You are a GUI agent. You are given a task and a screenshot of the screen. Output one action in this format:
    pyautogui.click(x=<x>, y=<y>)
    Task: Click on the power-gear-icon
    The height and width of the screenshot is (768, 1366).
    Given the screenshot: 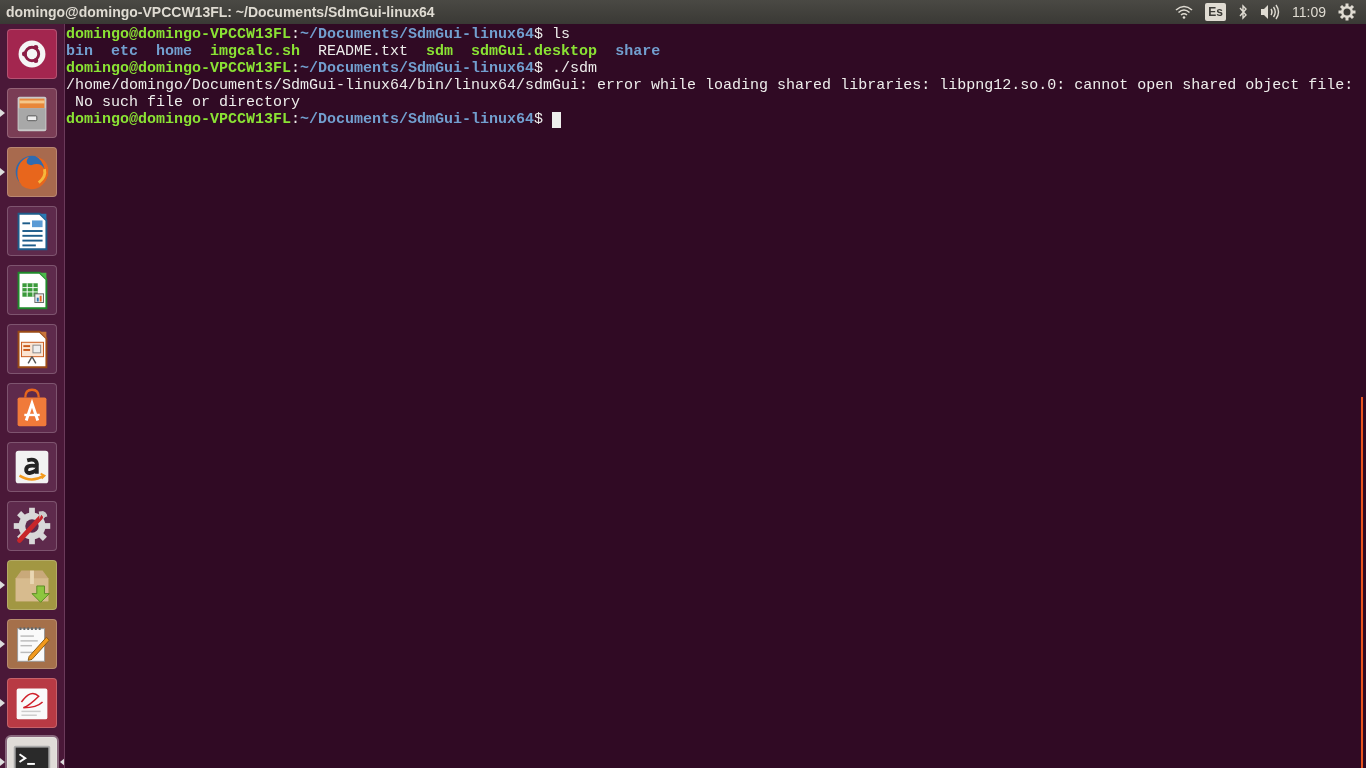 What is the action you would take?
    pyautogui.click(x=1347, y=12)
    